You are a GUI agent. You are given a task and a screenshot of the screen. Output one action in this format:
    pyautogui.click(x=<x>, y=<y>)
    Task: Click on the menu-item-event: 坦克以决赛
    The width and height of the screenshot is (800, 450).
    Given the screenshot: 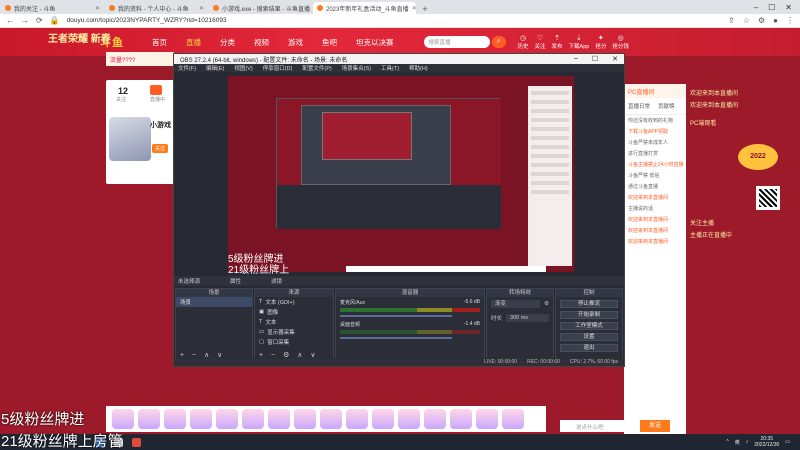 What is the action you would take?
    pyautogui.click(x=375, y=42)
    